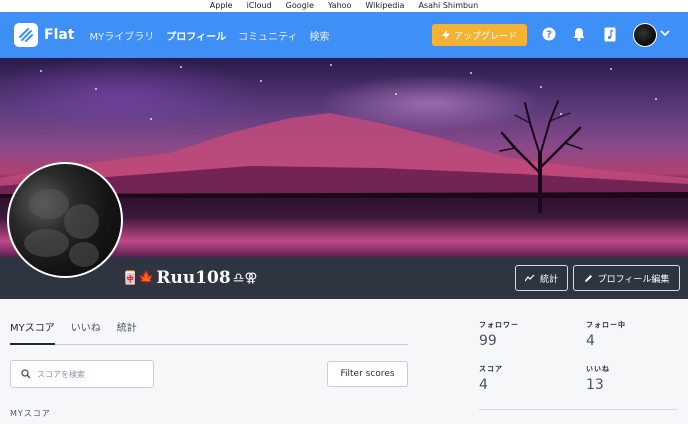  I want to click on score-search, so click(82, 374).